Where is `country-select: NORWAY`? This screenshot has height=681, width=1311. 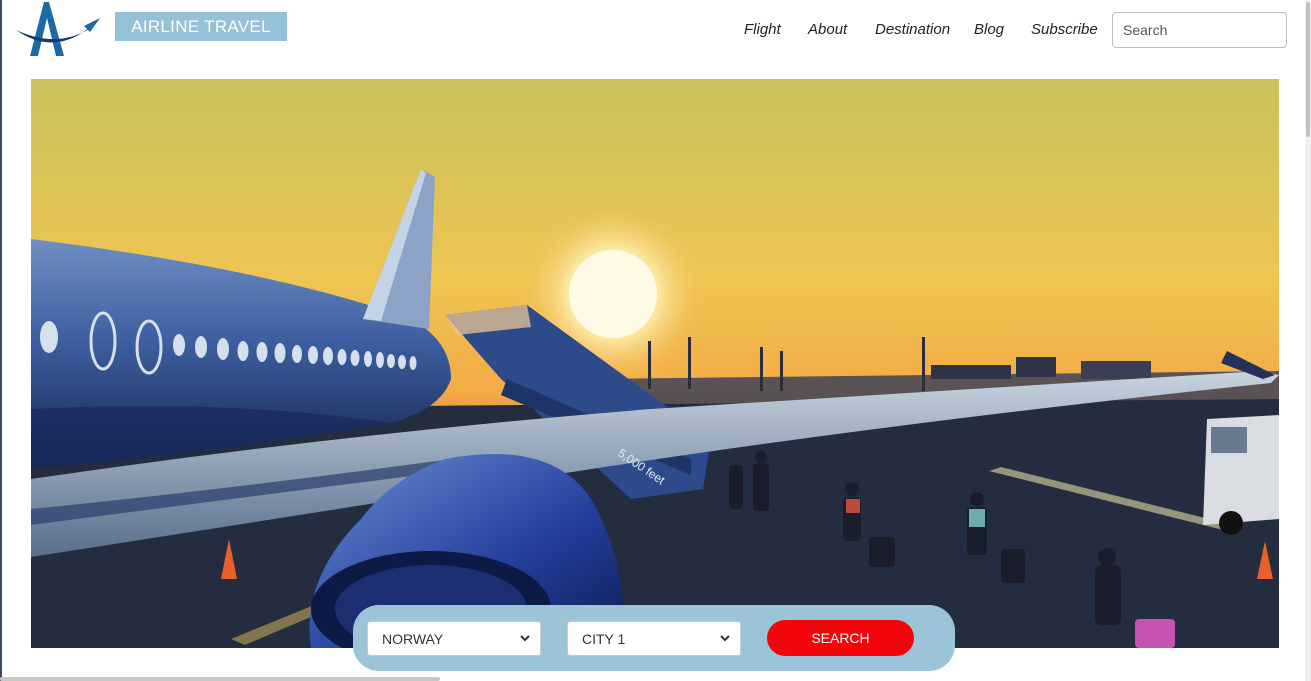 country-select: NORWAY is located at coordinates (454, 638).